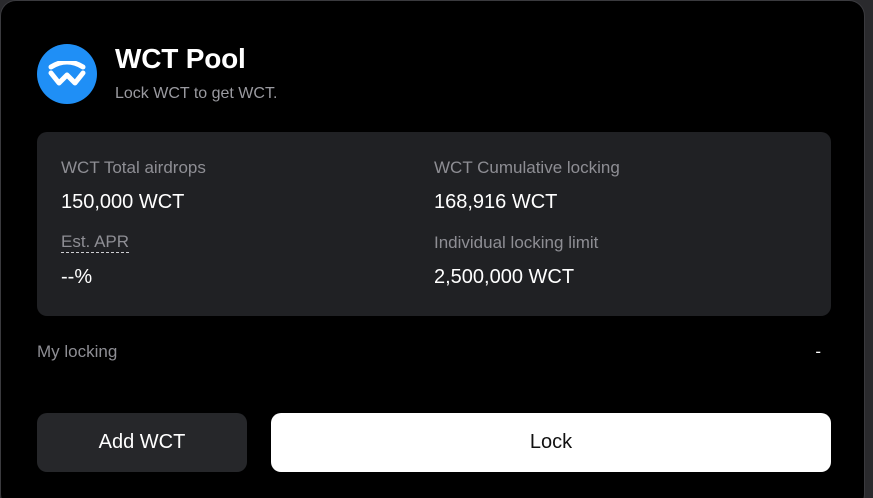  I want to click on pool-subtitle: Lock WCT to get WCT., so click(196, 93).